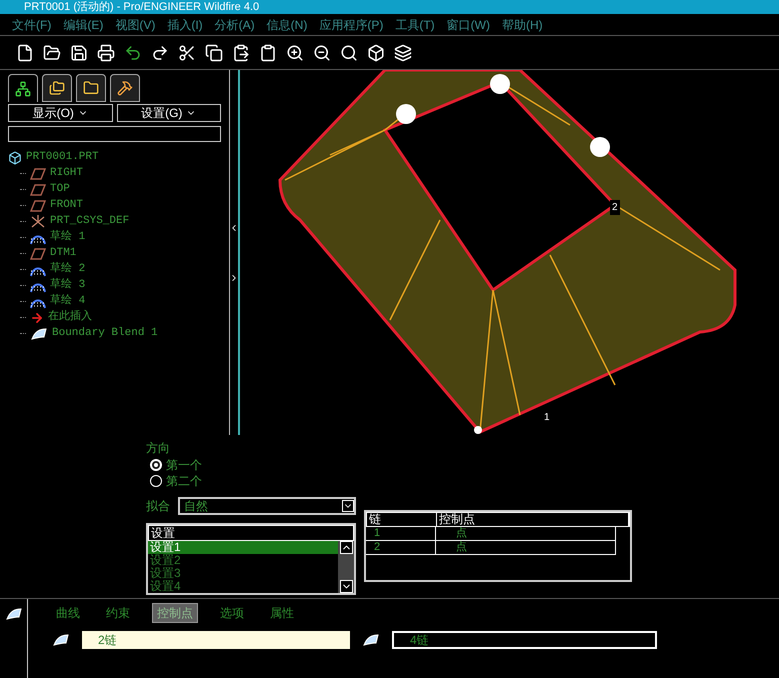 This screenshot has width=779, height=678. I want to click on menu-item: 信息(N), so click(287, 25).